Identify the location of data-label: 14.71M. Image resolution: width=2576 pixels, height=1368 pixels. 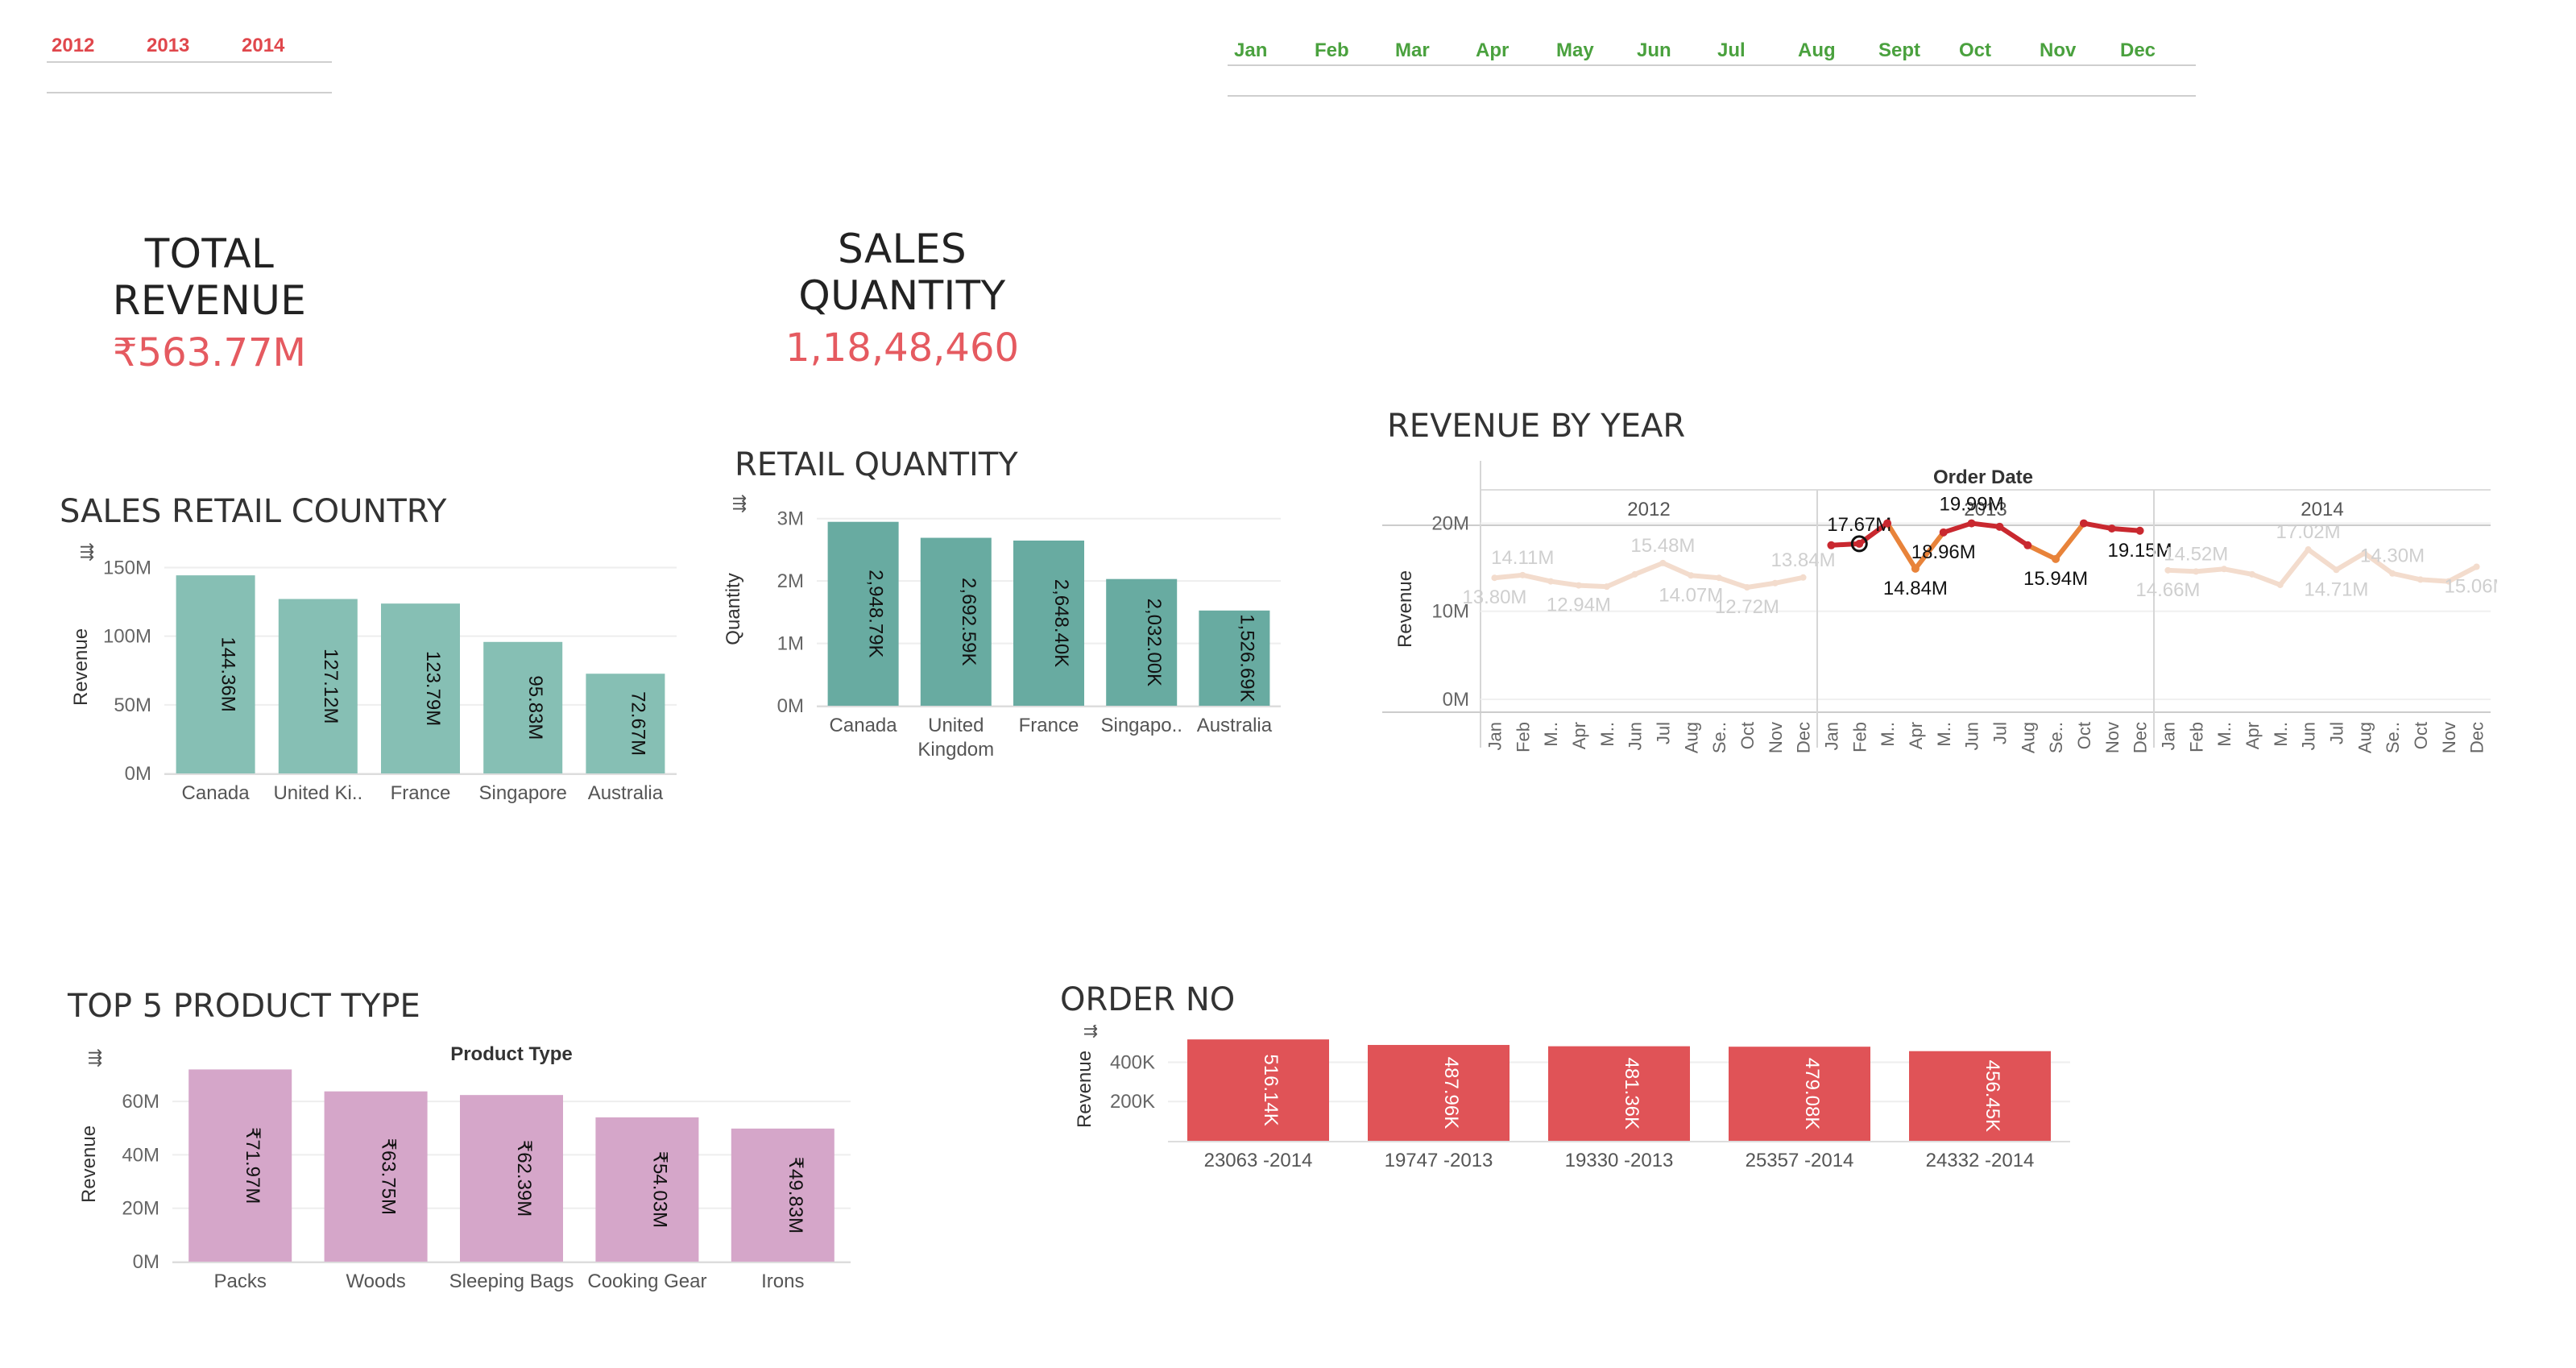
(2336, 589).